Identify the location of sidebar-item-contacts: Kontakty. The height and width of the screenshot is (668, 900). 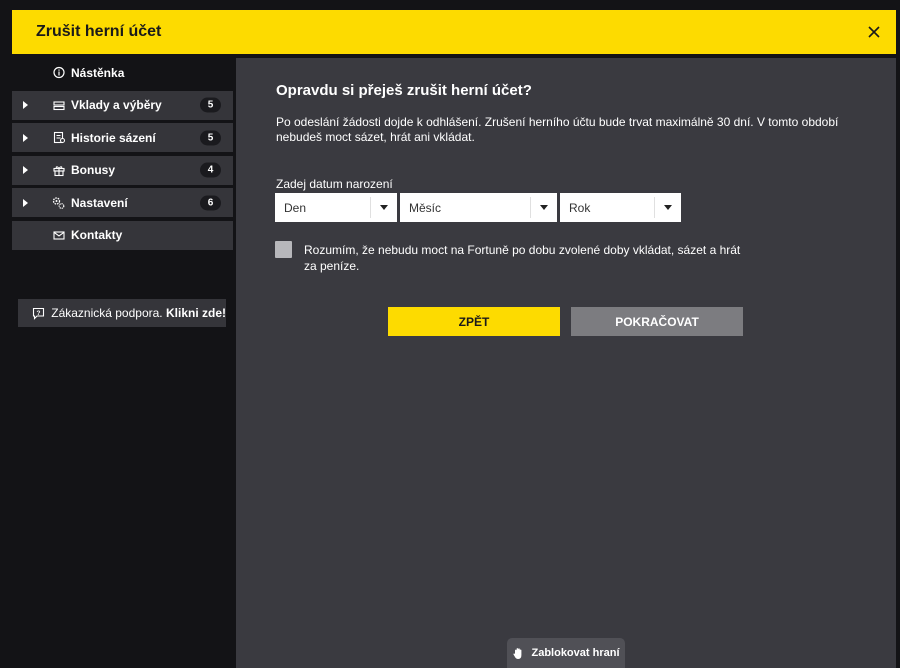
(122, 235).